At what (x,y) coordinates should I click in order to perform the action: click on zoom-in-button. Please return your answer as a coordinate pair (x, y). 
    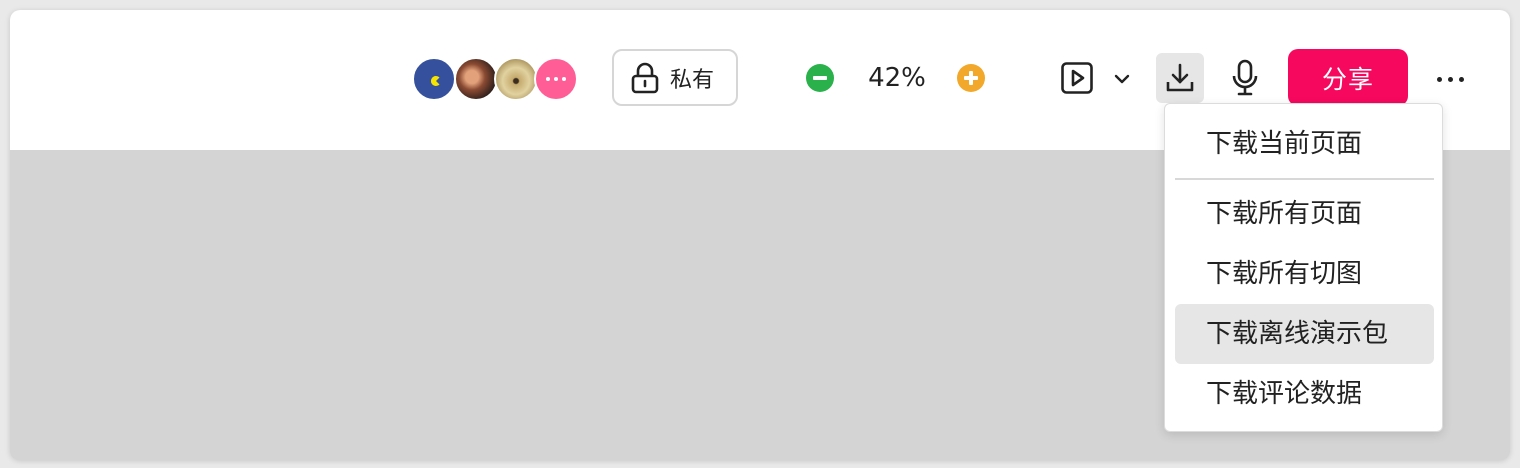
    Looking at the image, I should click on (971, 78).